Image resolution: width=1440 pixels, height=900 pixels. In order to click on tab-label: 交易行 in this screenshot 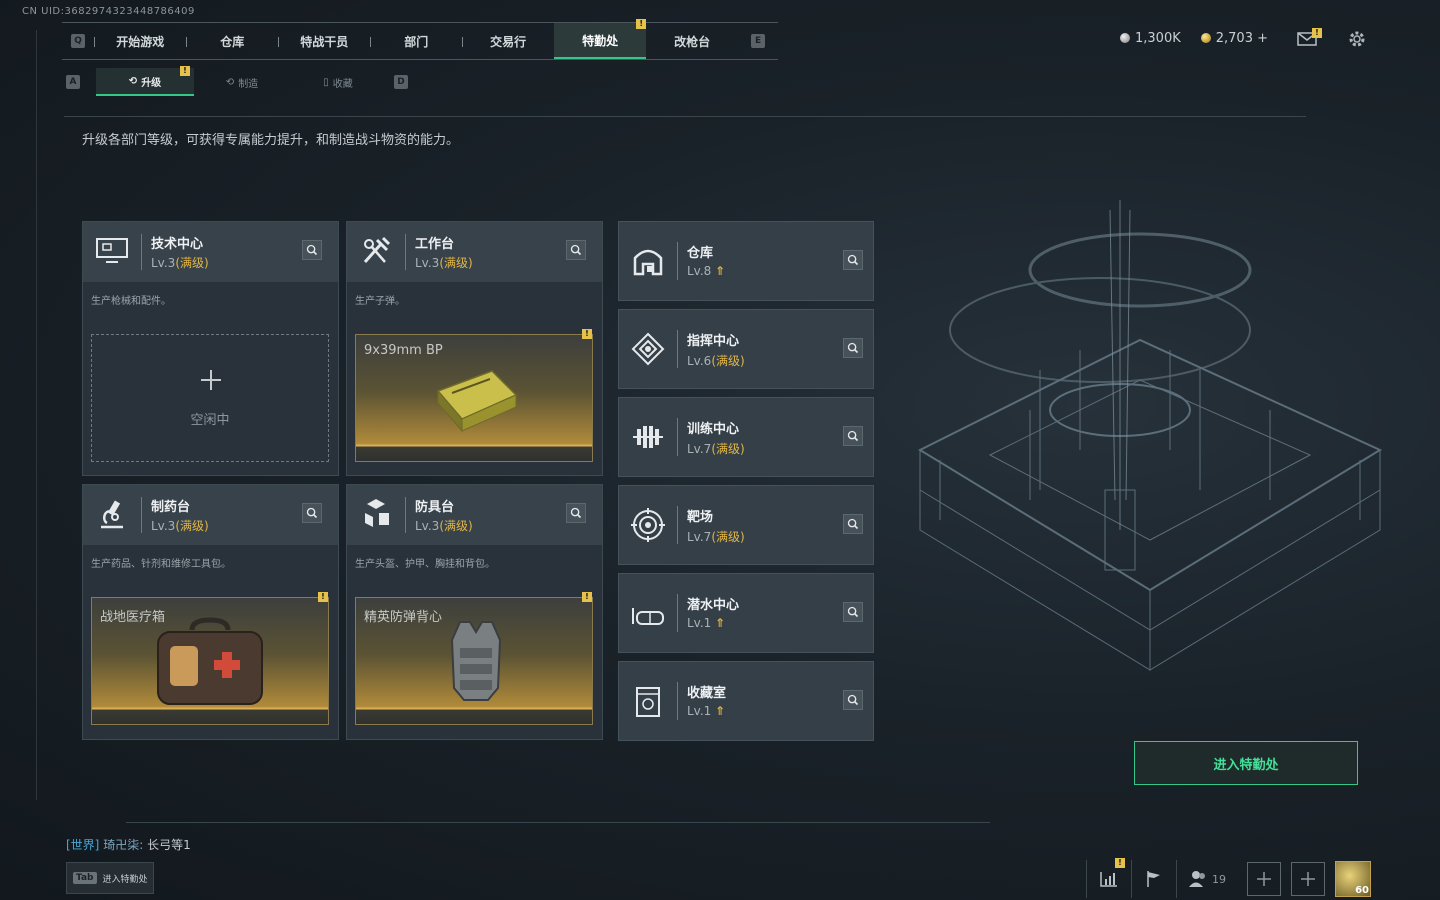, I will do `click(508, 41)`.